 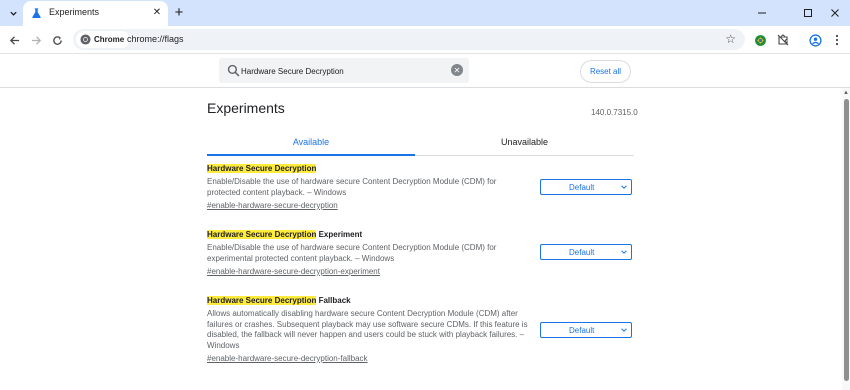 What do you see at coordinates (420, 168) in the screenshot?
I see `experiment-name: Hardware Secure Decryption` at bounding box center [420, 168].